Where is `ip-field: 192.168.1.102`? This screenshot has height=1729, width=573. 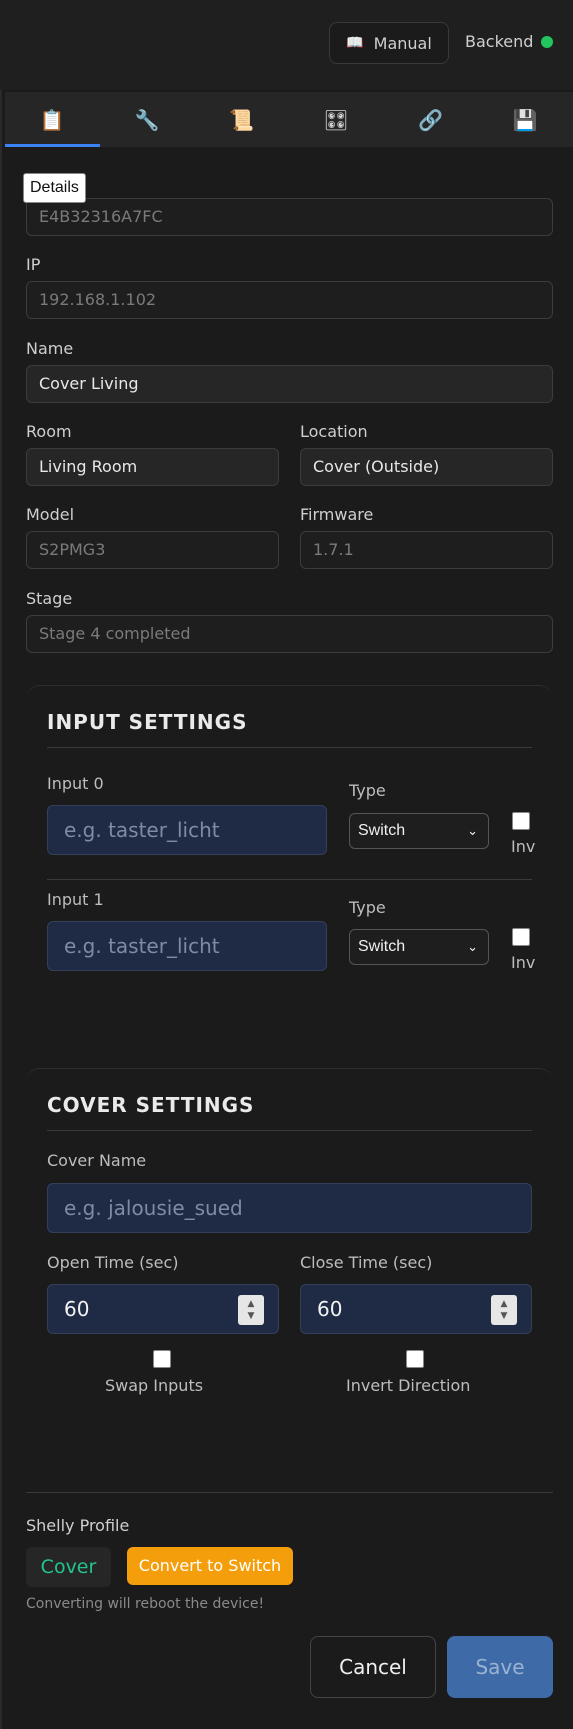 ip-field: 192.168.1.102 is located at coordinates (289, 300).